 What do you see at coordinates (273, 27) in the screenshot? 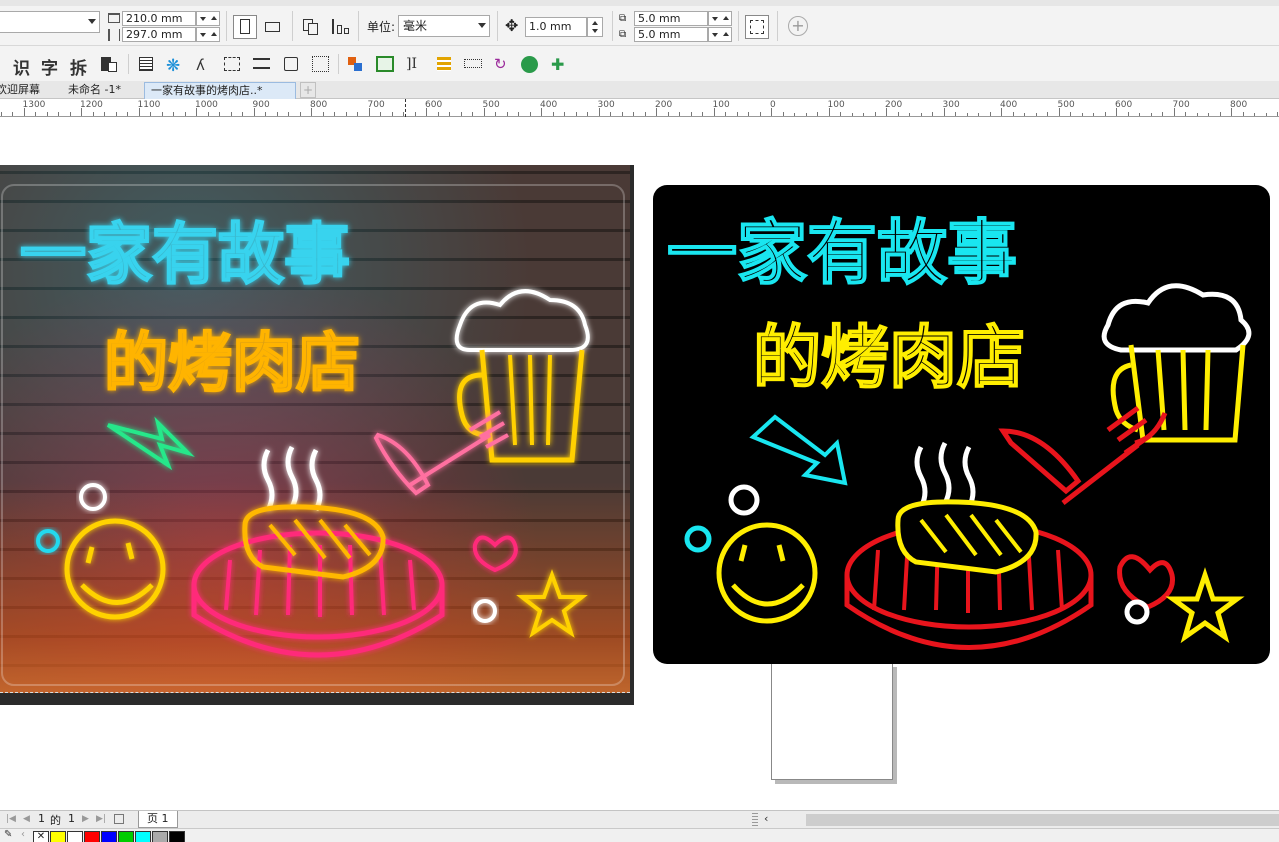
I see `landscape-button` at bounding box center [273, 27].